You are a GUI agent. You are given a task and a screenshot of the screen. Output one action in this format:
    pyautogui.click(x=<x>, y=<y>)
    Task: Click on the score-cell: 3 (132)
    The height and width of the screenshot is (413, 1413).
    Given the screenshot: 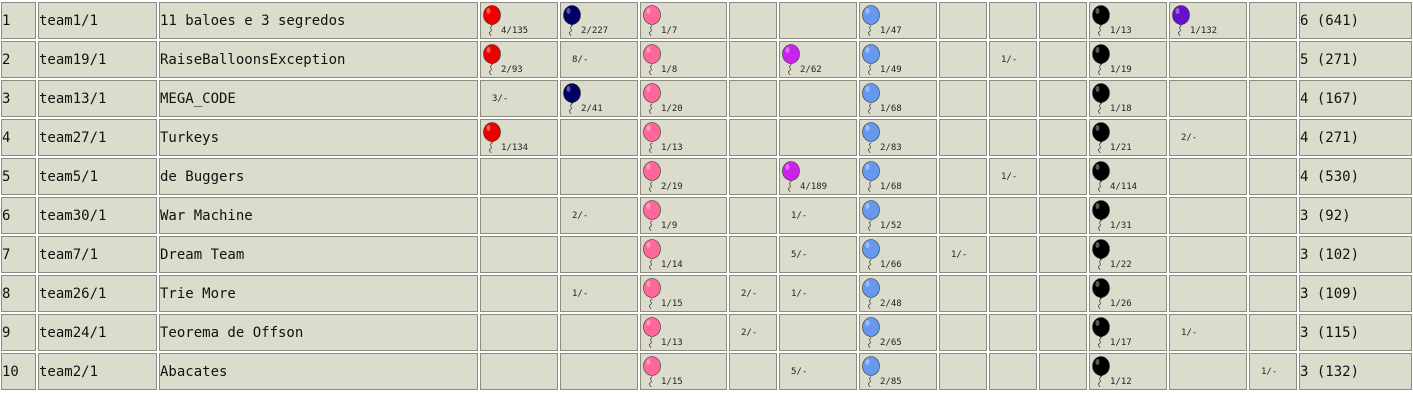 What is the action you would take?
    pyautogui.click(x=1355, y=371)
    